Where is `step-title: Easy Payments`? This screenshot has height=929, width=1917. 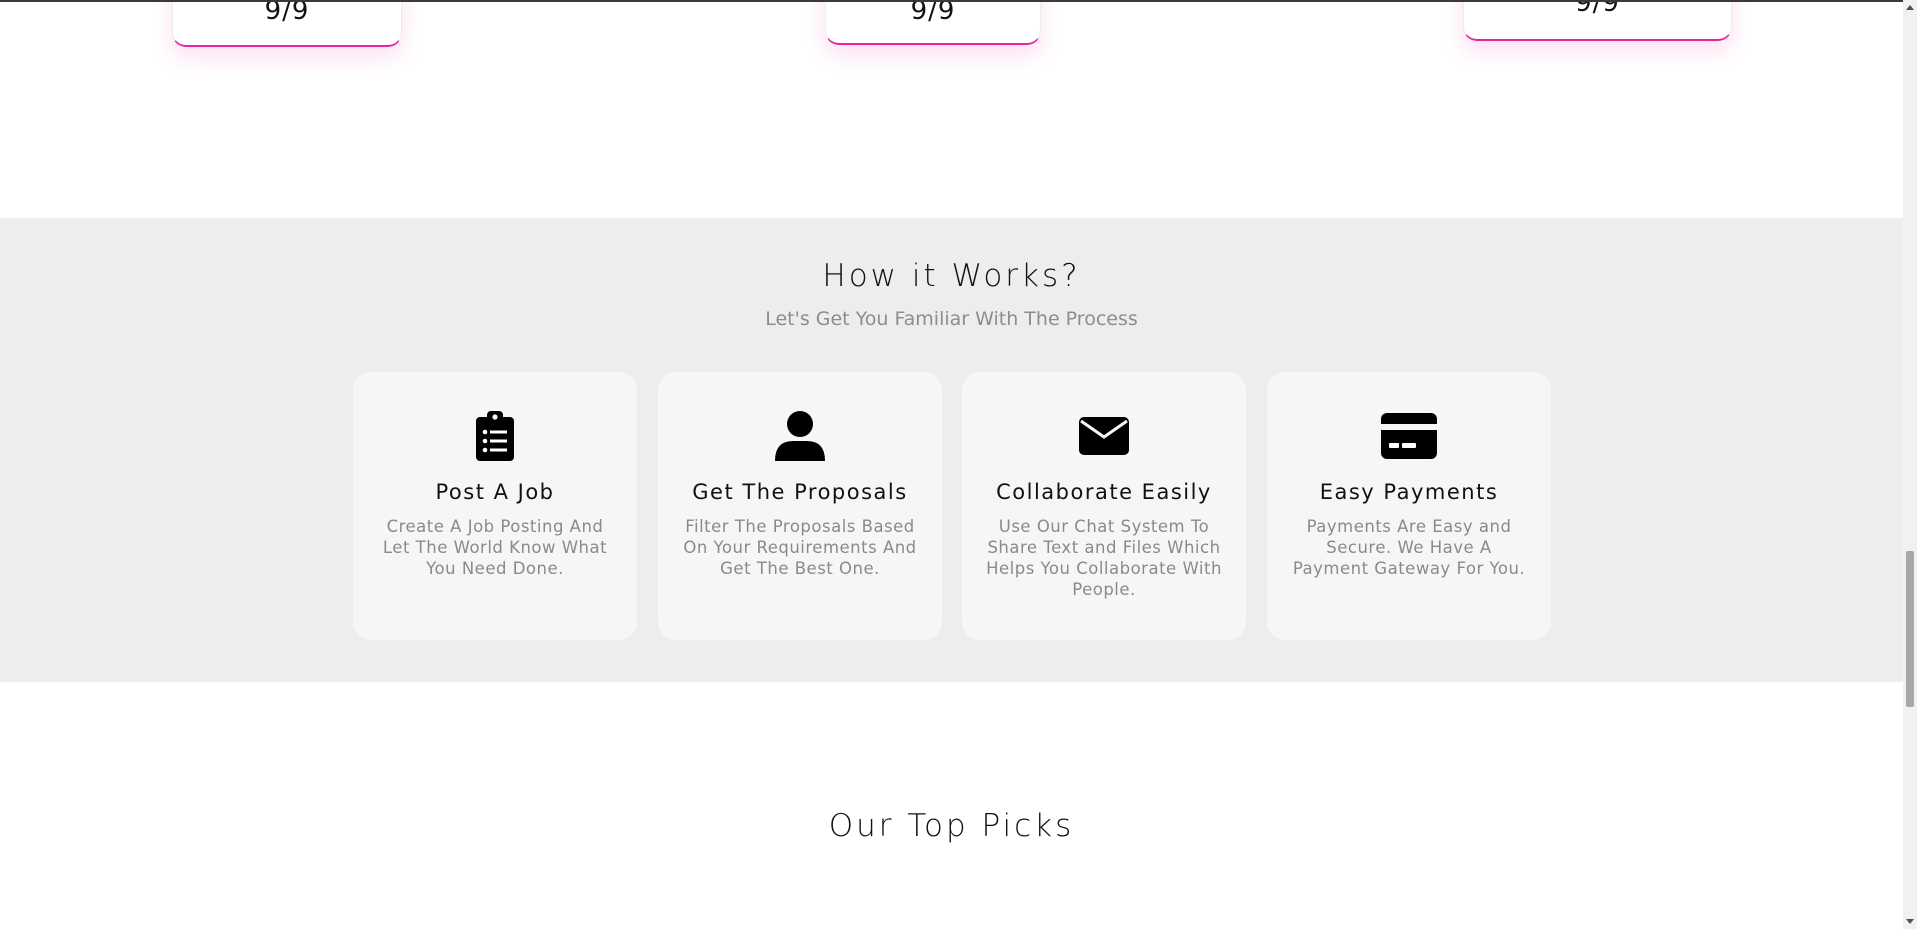
step-title: Easy Payments is located at coordinates (1409, 492).